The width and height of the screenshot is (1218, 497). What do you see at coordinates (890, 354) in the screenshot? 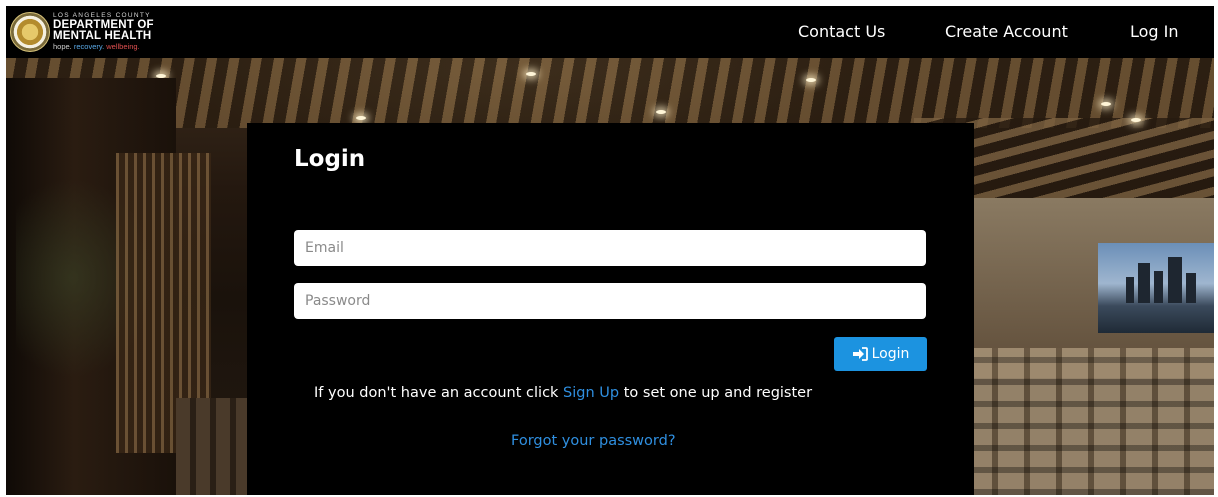
I see `login-button-label: Login` at bounding box center [890, 354].